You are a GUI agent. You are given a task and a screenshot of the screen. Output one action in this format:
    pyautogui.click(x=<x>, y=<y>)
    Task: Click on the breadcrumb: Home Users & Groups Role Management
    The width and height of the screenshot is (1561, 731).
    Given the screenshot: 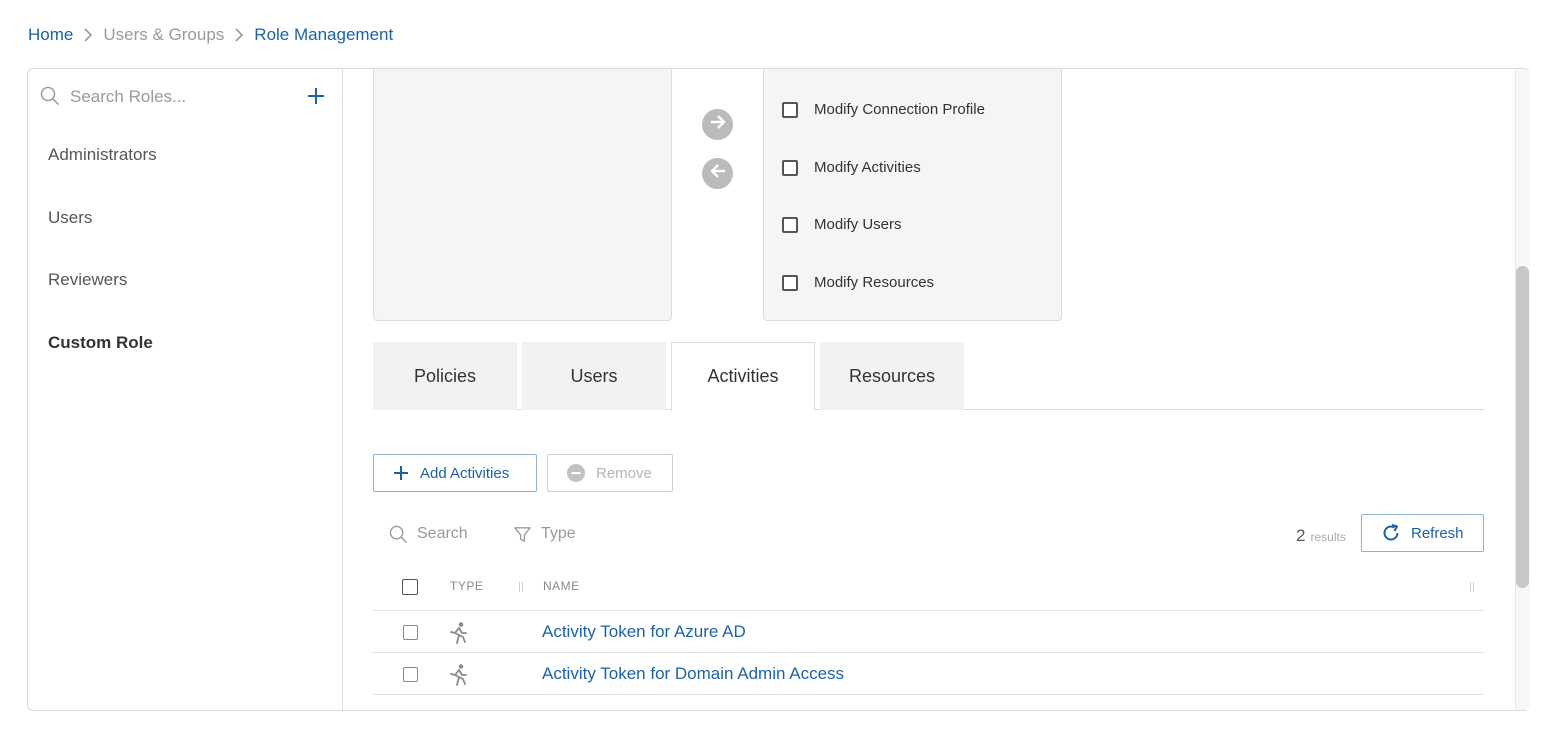 What is the action you would take?
    pyautogui.click(x=210, y=35)
    